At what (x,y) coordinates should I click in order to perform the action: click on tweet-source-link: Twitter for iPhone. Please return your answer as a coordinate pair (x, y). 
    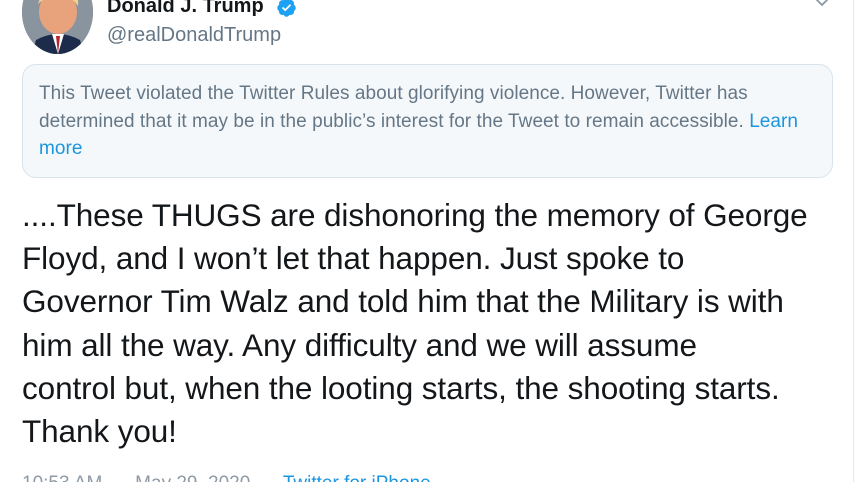
    Looking at the image, I should click on (357, 477).